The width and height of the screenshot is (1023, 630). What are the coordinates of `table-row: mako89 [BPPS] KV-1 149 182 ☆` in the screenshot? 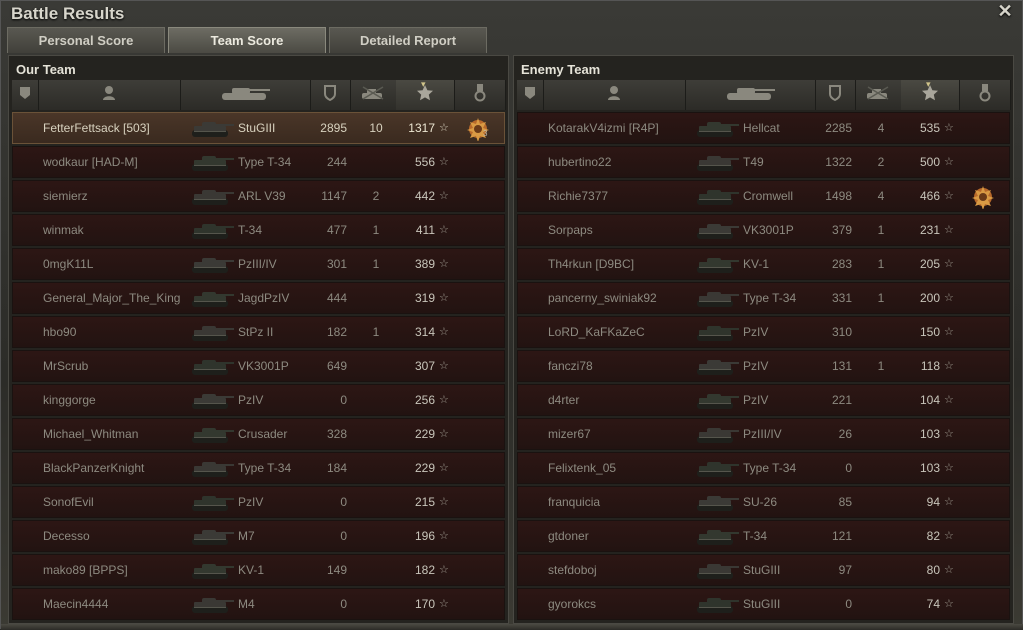 It's located at (258, 570).